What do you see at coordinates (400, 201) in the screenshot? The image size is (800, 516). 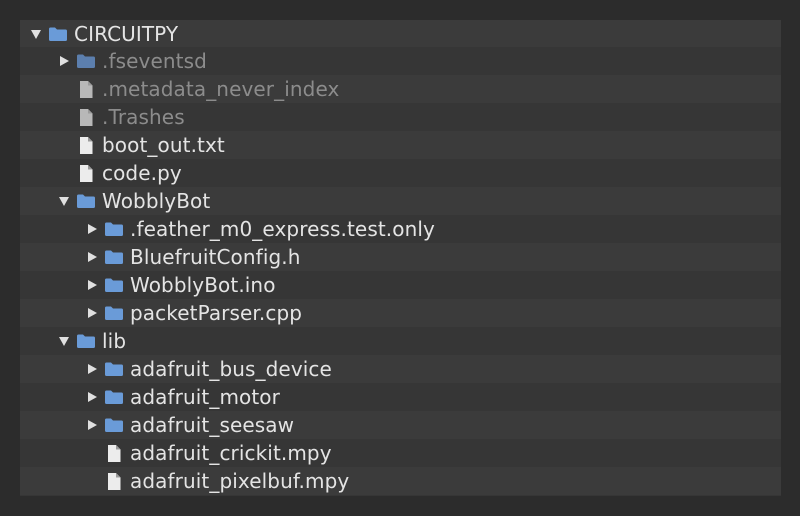 I see `tree-row-wobblybot: WobblyBot` at bounding box center [400, 201].